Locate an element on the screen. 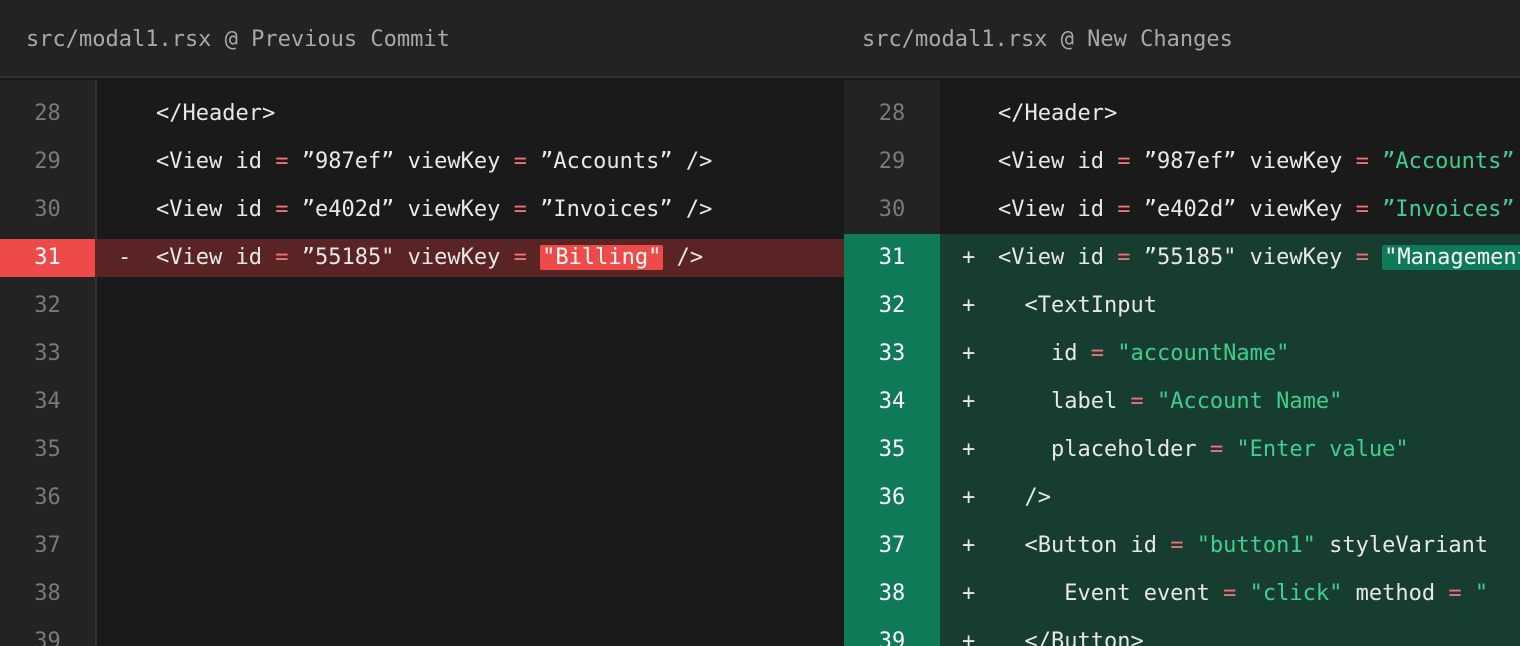 The image size is (1520, 646). left-diff-line-38: 38 is located at coordinates (422, 594).